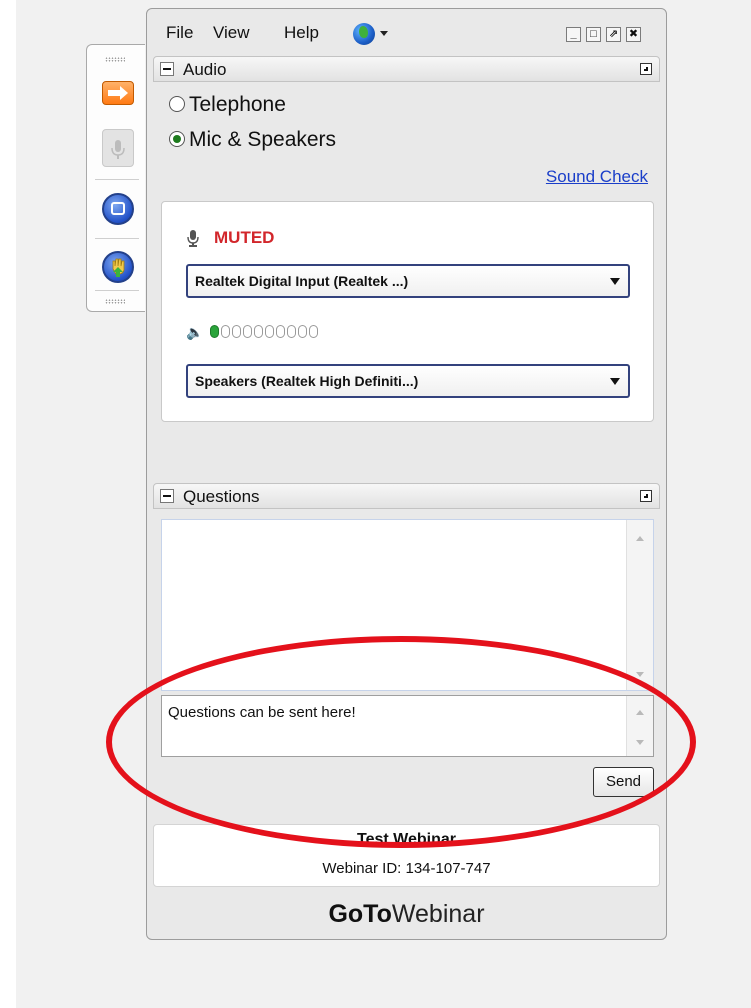  I want to click on webinar-info-box: Test Webinar Webinar ID: 134-107-747, so click(406, 855).